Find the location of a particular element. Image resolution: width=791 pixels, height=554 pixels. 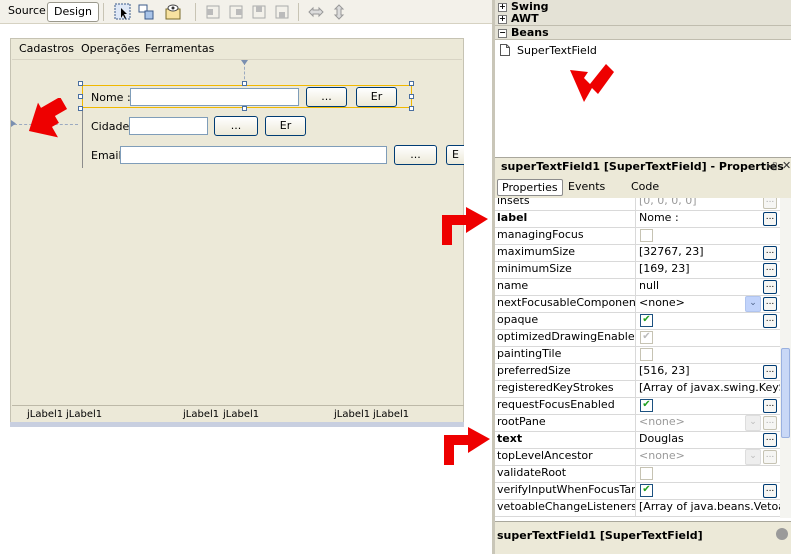

property-value: Nome : is located at coordinates (708, 218).